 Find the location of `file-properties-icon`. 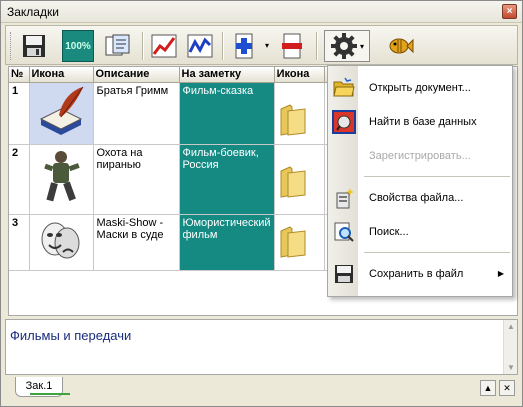

file-properties-icon is located at coordinates (345, 198).